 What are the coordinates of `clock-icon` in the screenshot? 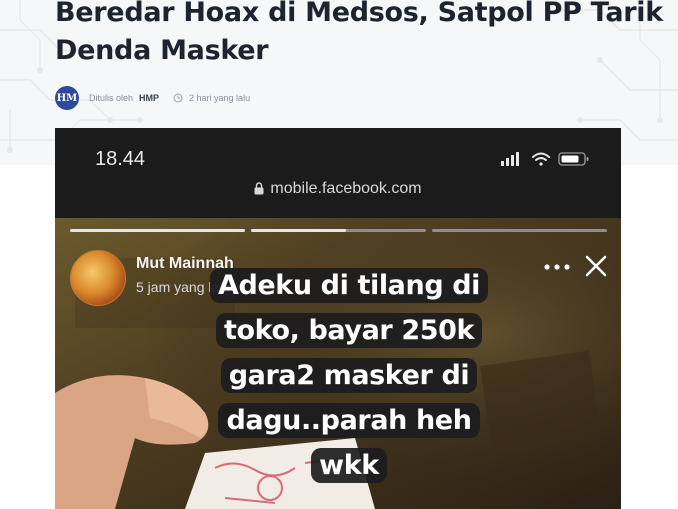 It's located at (178, 98).